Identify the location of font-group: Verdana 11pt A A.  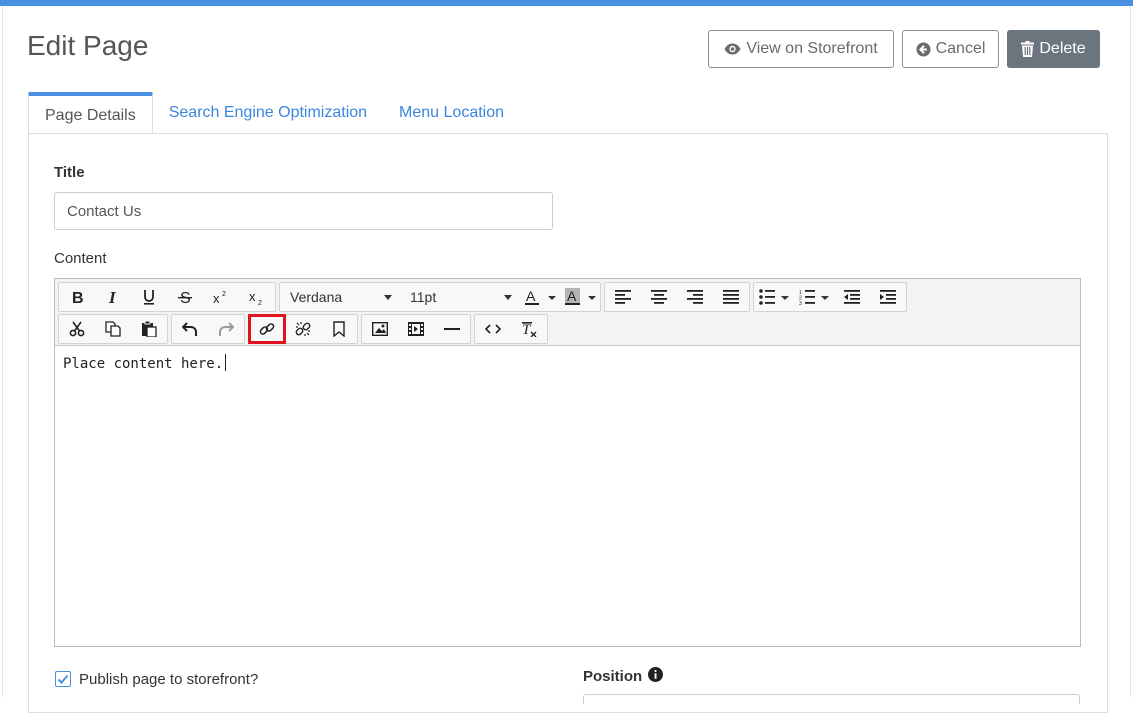
(440, 297).